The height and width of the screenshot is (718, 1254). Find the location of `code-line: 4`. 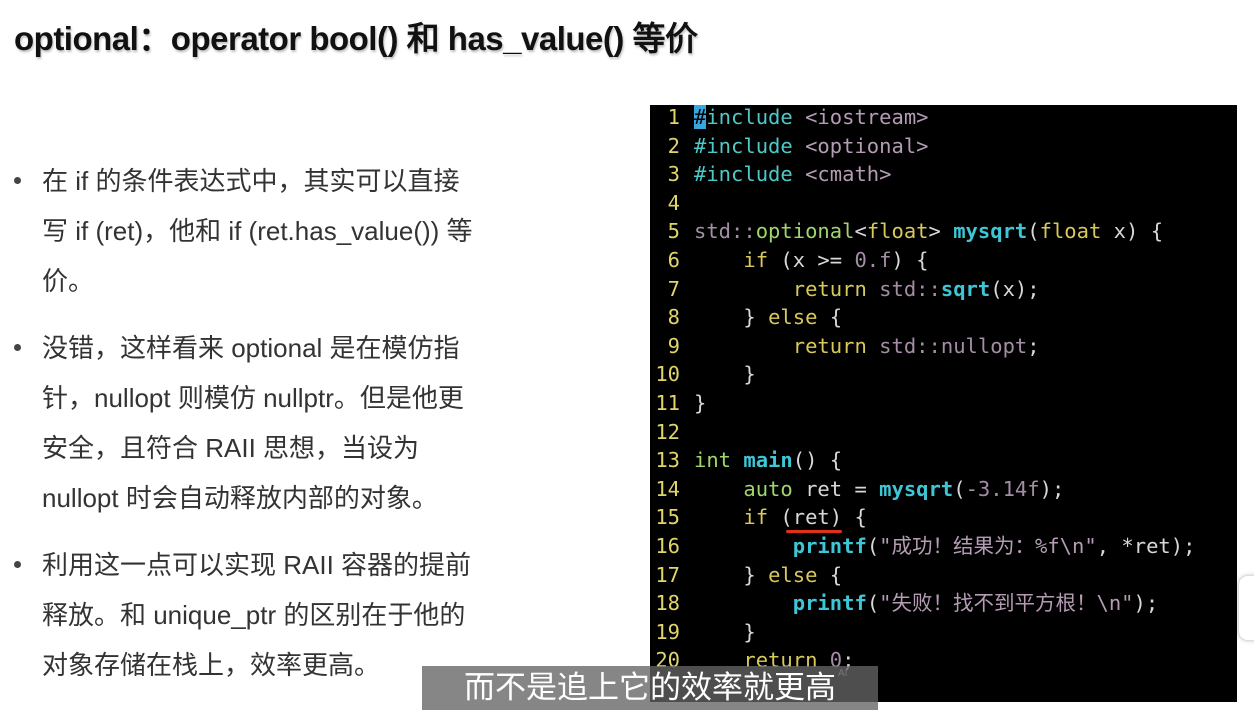

code-line: 4 is located at coordinates (672, 203).